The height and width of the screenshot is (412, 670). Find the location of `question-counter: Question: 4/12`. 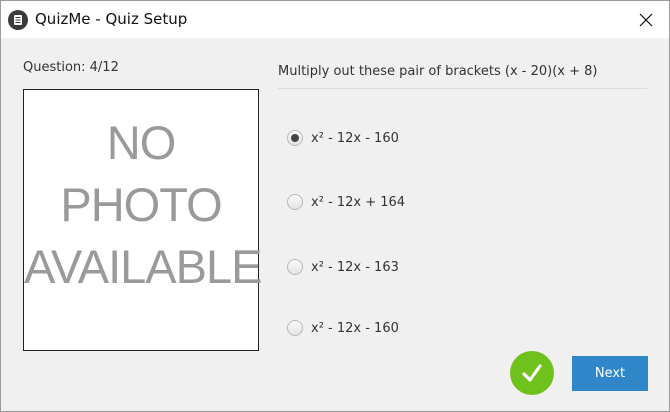

question-counter: Question: 4/12 is located at coordinates (71, 67).